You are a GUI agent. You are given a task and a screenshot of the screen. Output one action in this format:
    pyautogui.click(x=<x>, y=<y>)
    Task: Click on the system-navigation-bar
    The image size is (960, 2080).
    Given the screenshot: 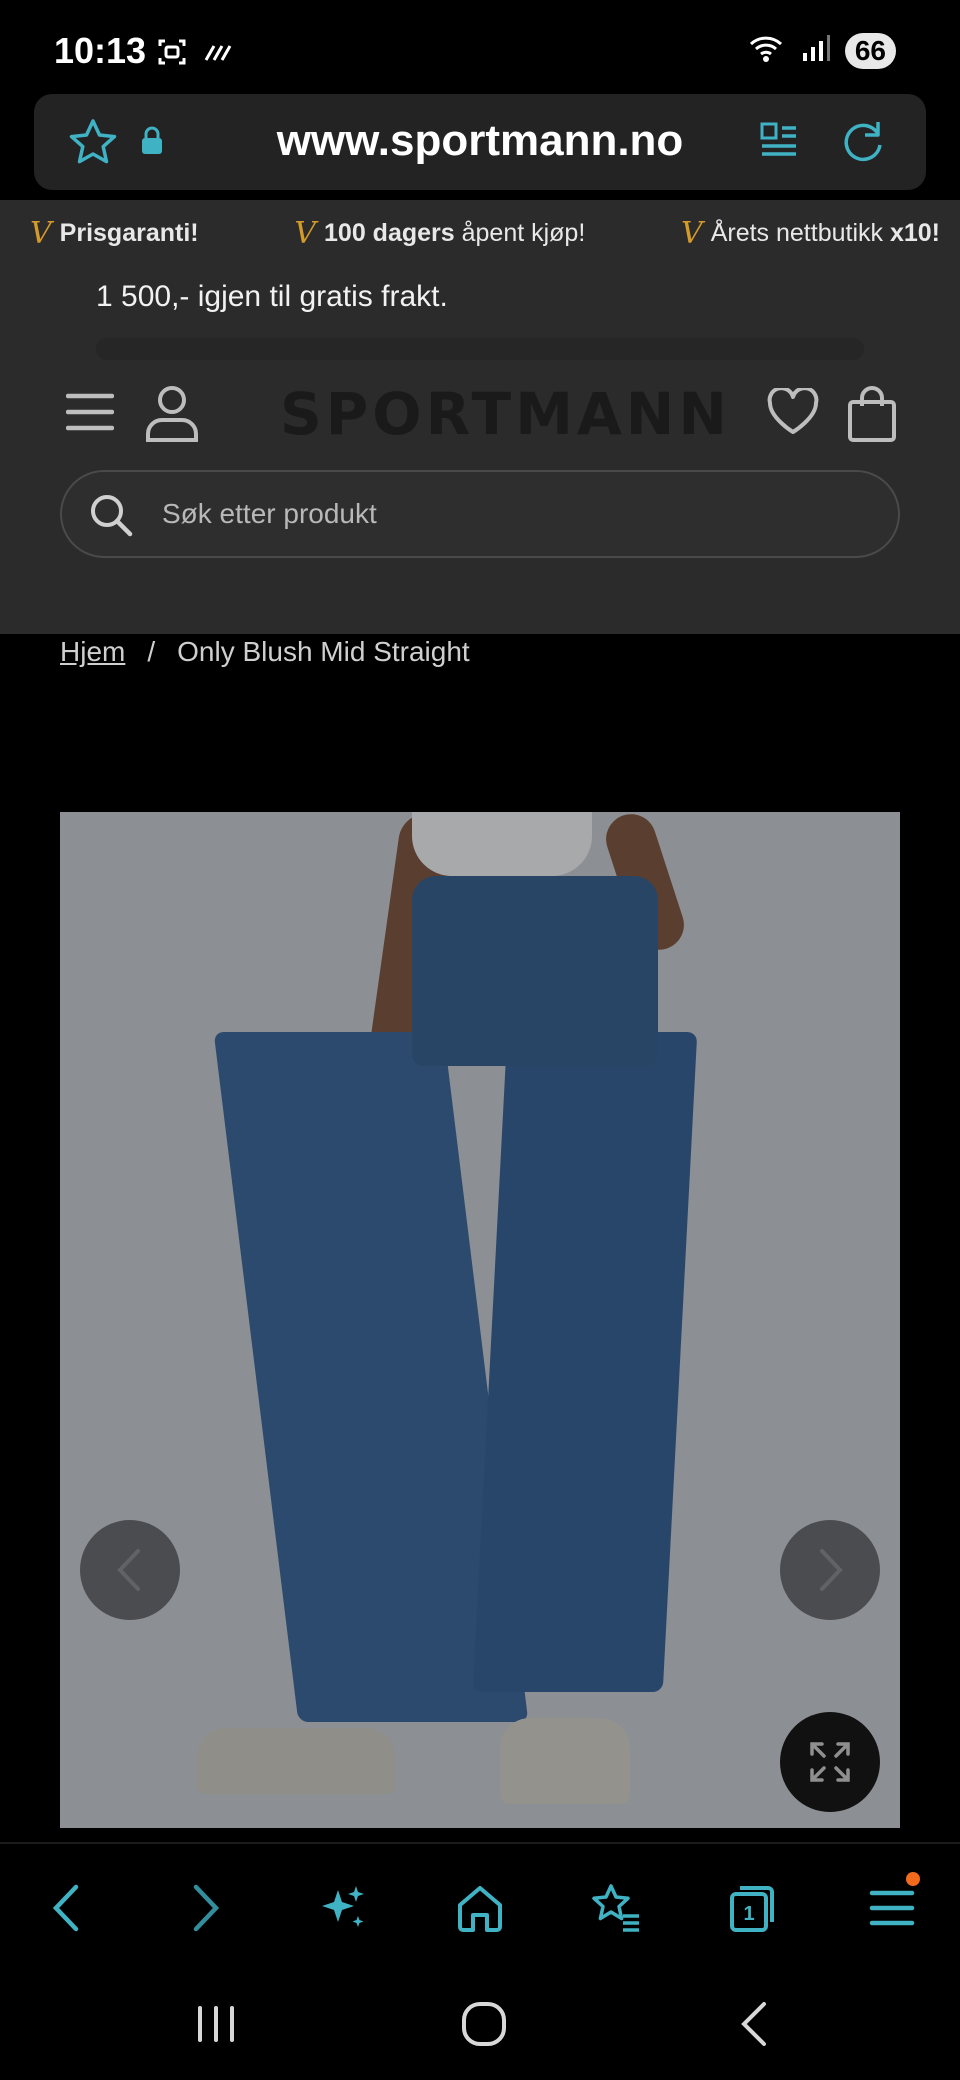 What is the action you would take?
    pyautogui.click(x=480, y=2022)
    